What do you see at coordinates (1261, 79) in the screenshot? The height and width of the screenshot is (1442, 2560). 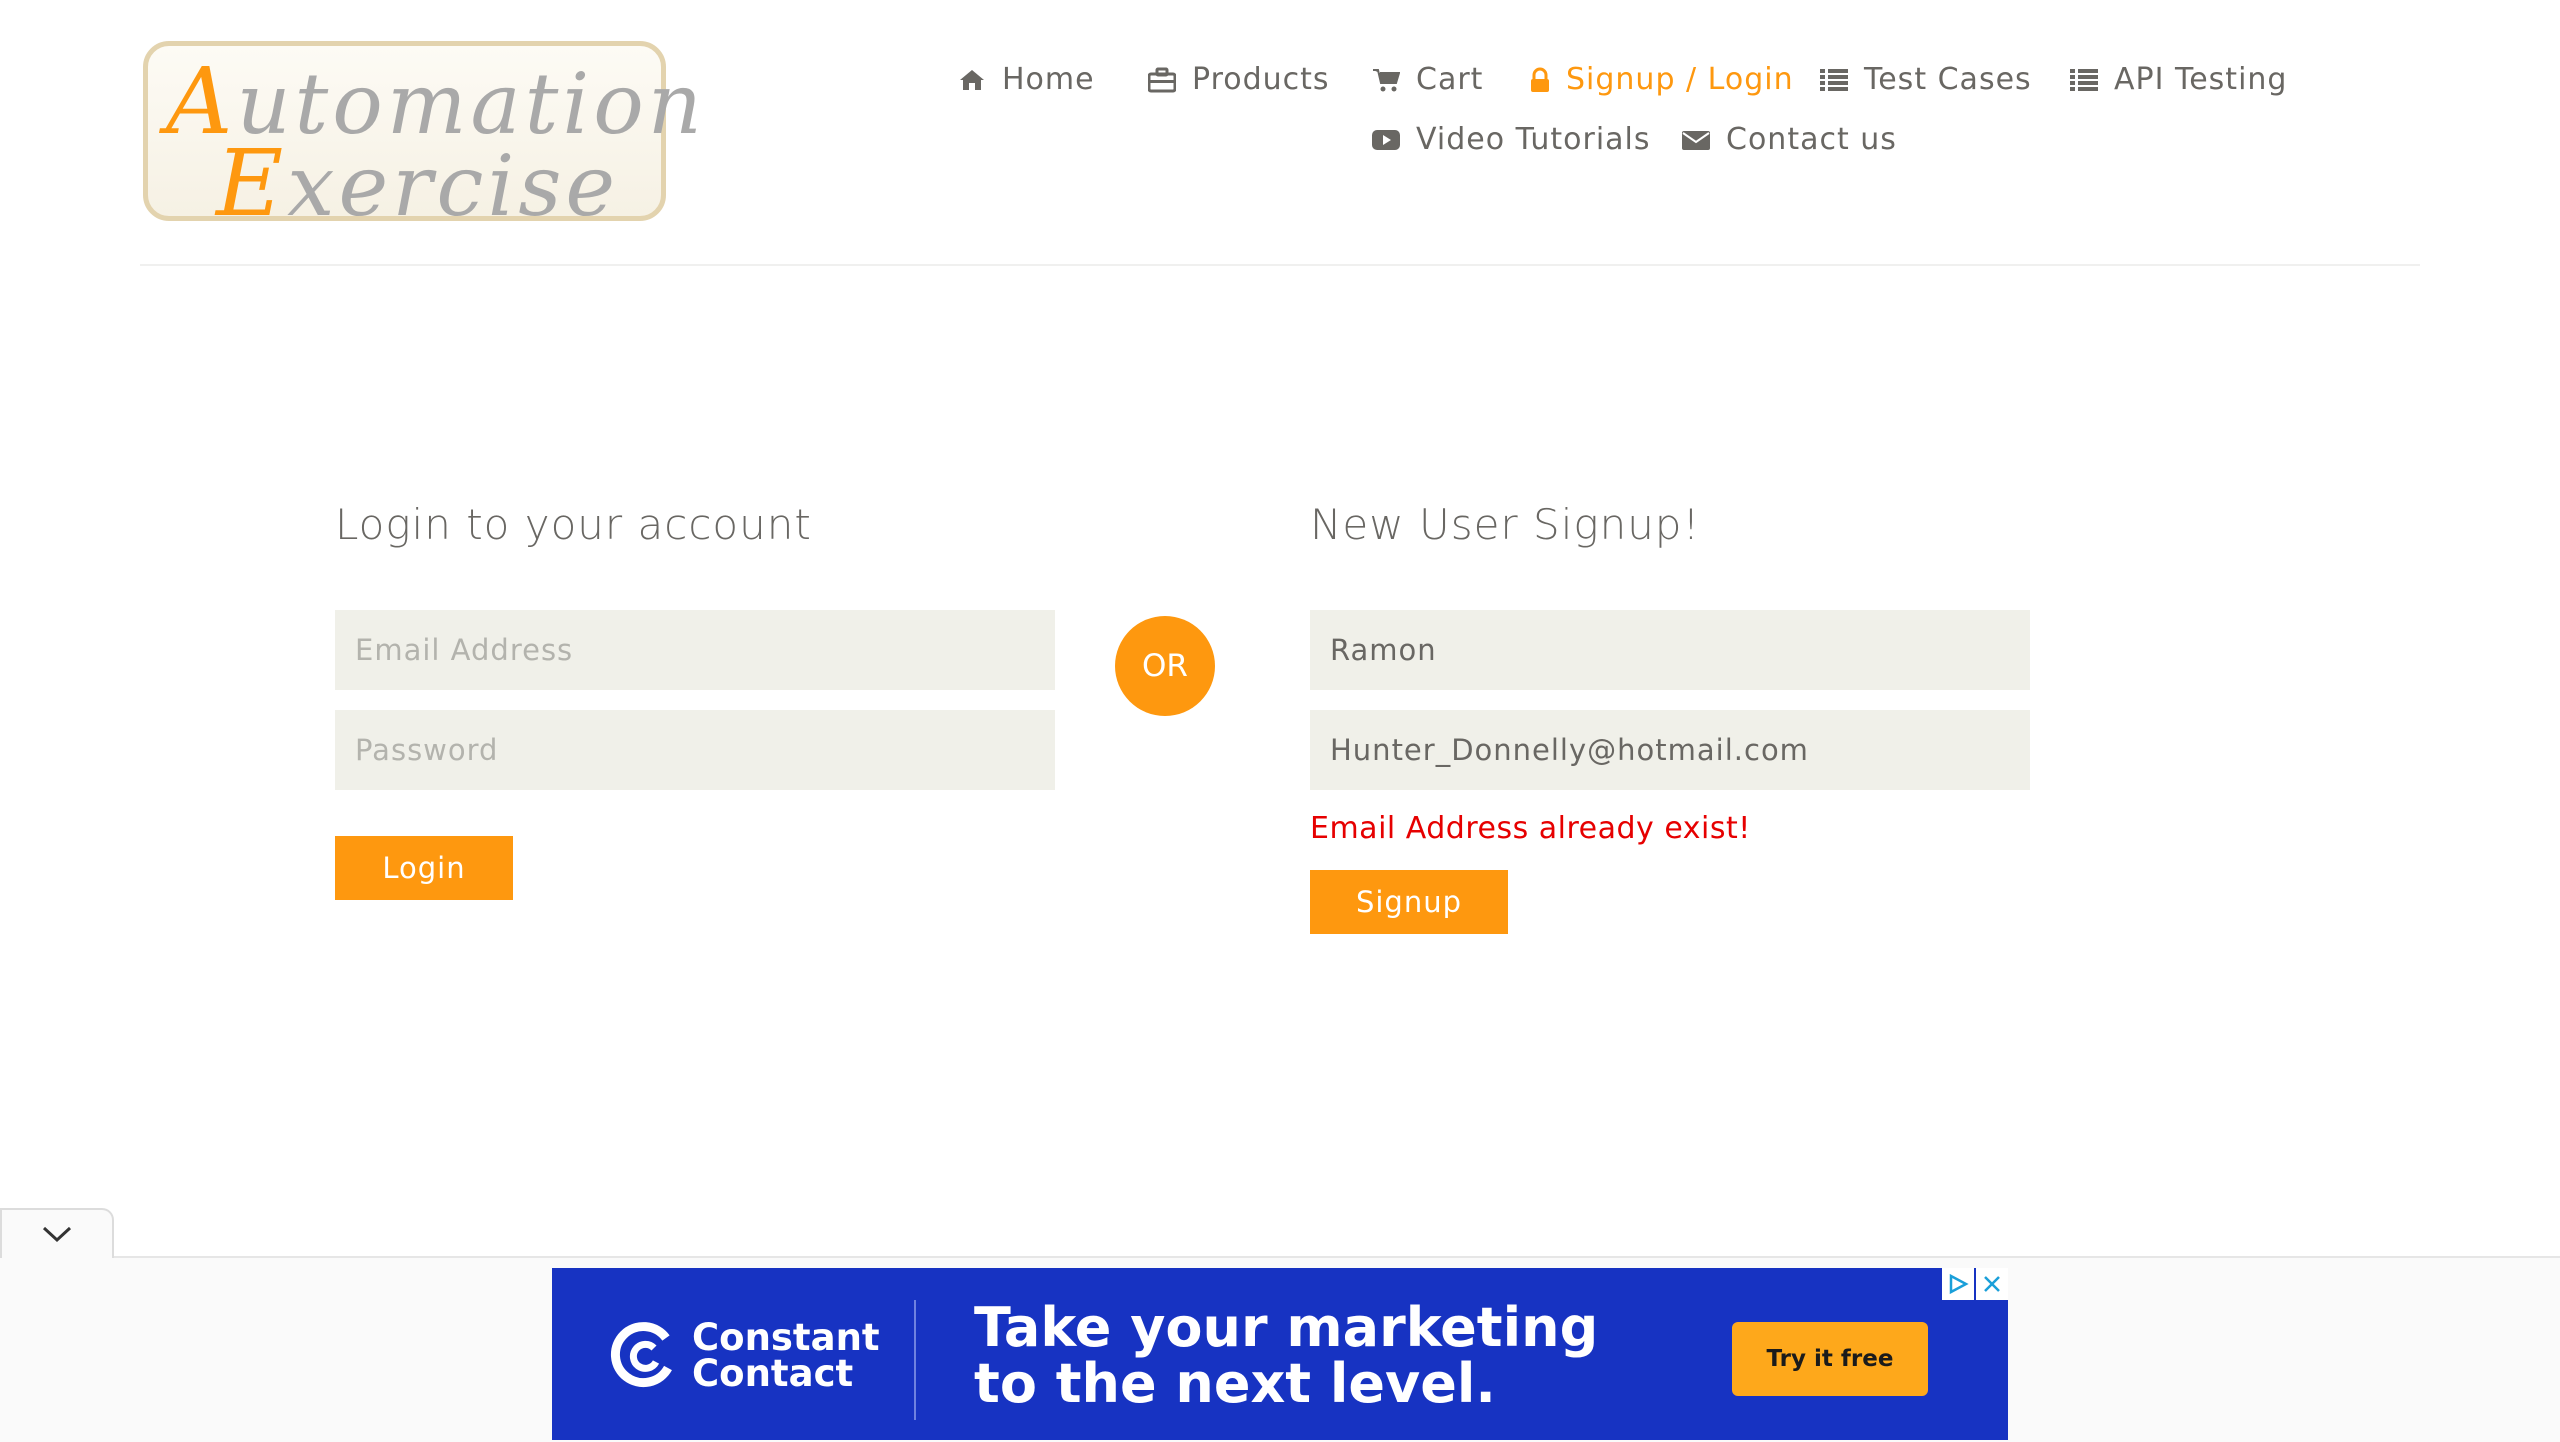 I see `nav-products-label: Products` at bounding box center [1261, 79].